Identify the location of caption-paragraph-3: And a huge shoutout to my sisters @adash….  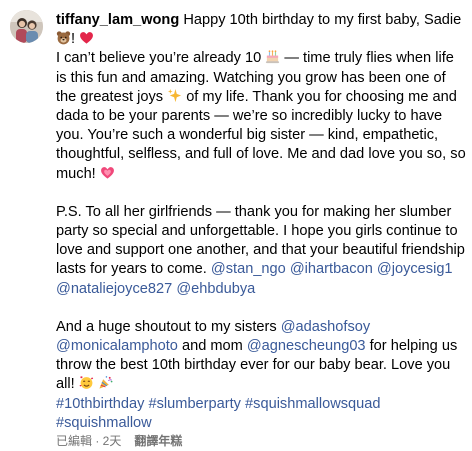
(261, 356).